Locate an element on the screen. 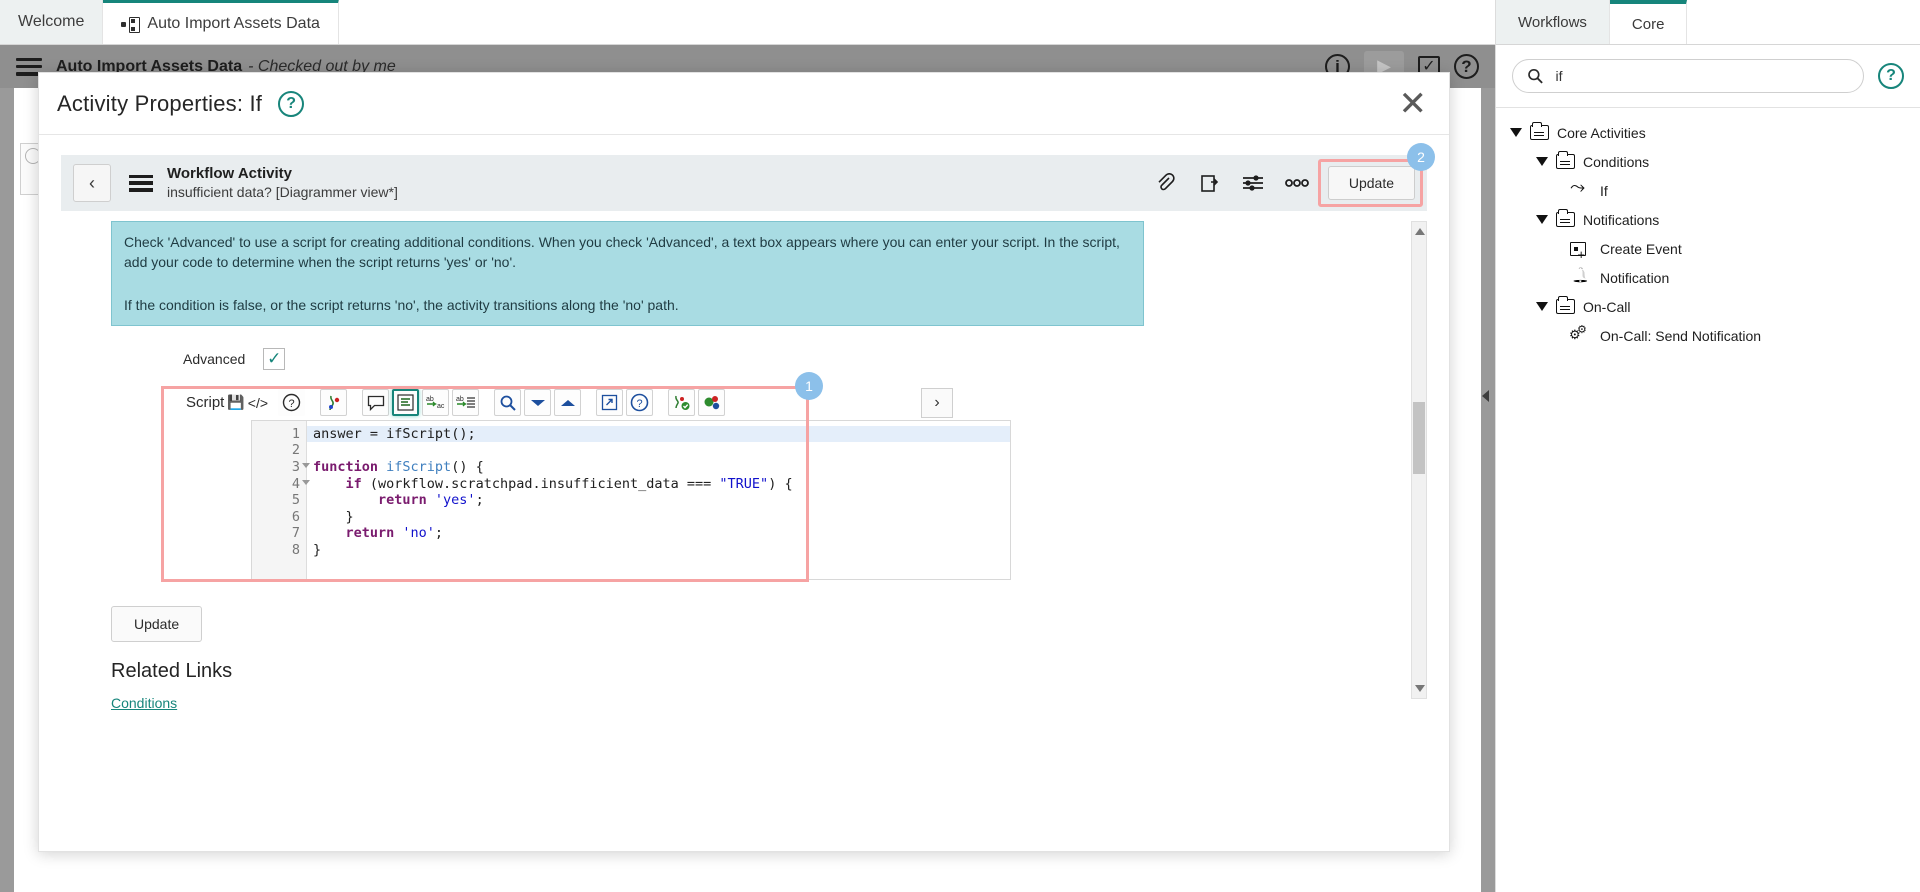 This screenshot has height=892, width=1920. syntax-icon is located at coordinates (334, 403).